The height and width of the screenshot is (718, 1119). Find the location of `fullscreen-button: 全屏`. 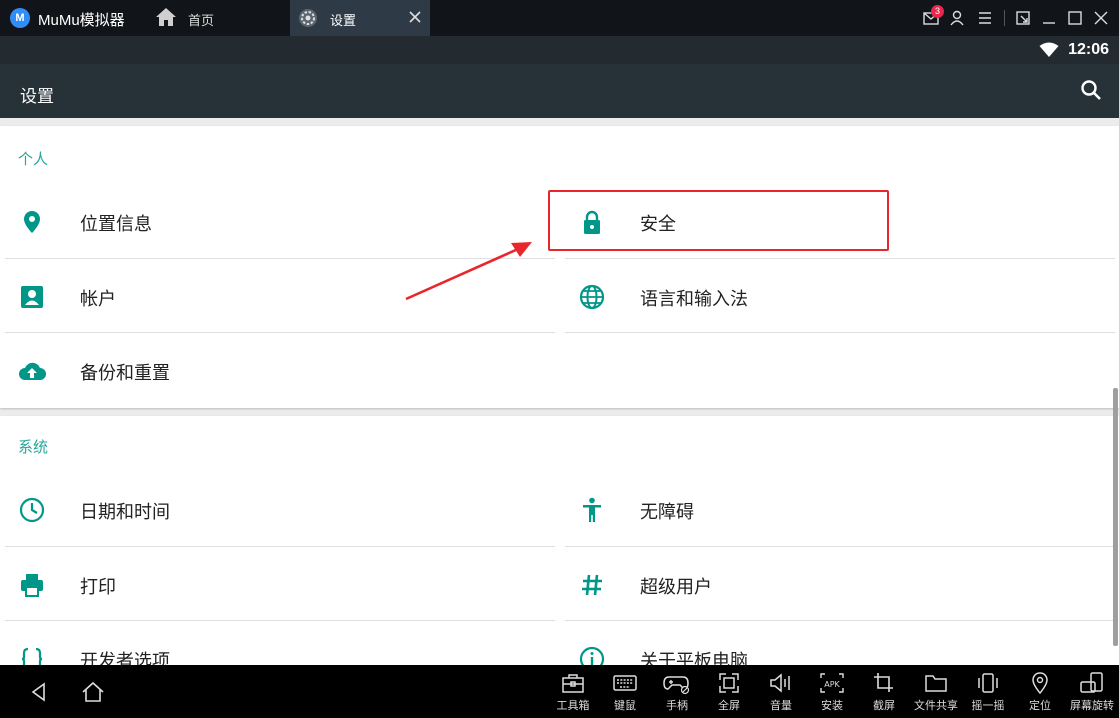

fullscreen-button: 全屏 is located at coordinates (729, 693).